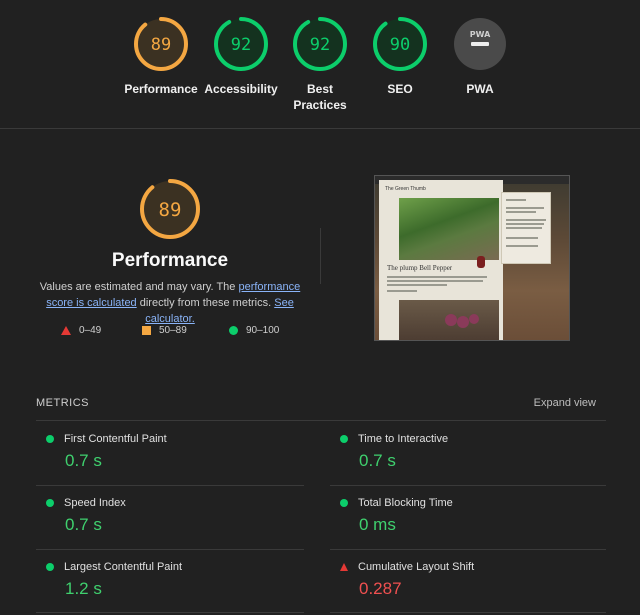 This screenshot has width=640, height=615. I want to click on metric-label: Total Blocking Time, so click(405, 503).